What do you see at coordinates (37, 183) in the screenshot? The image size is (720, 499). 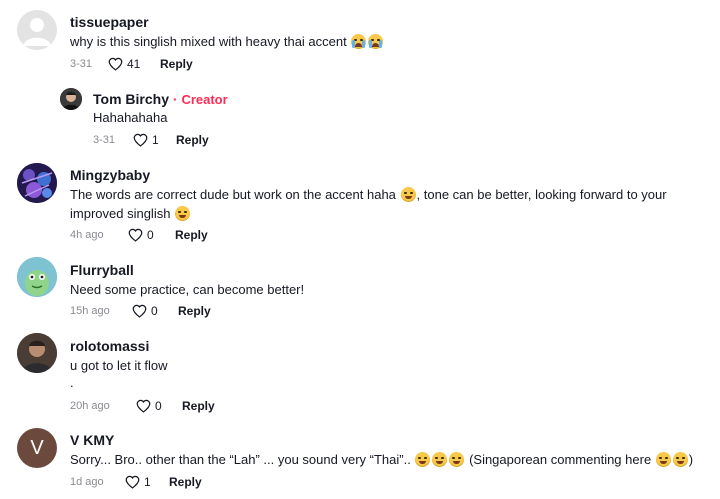 I see `purple-pattern-avatar` at bounding box center [37, 183].